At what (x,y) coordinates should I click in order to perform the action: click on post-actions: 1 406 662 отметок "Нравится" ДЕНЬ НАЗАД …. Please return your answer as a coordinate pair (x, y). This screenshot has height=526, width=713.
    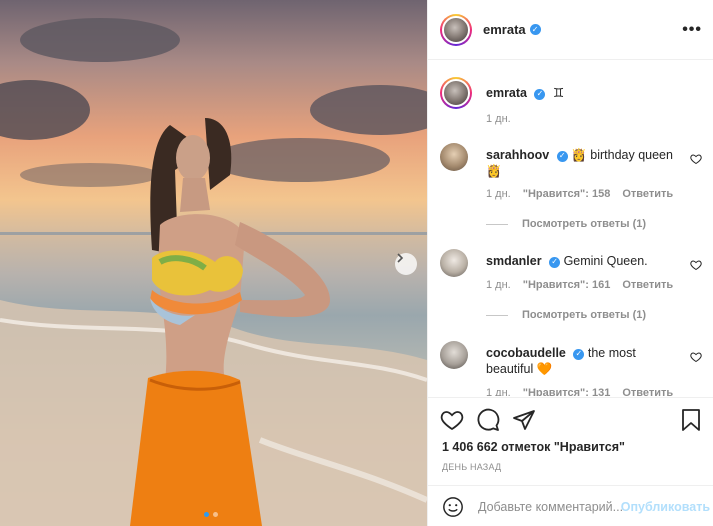
    Looking at the image, I should click on (570, 461).